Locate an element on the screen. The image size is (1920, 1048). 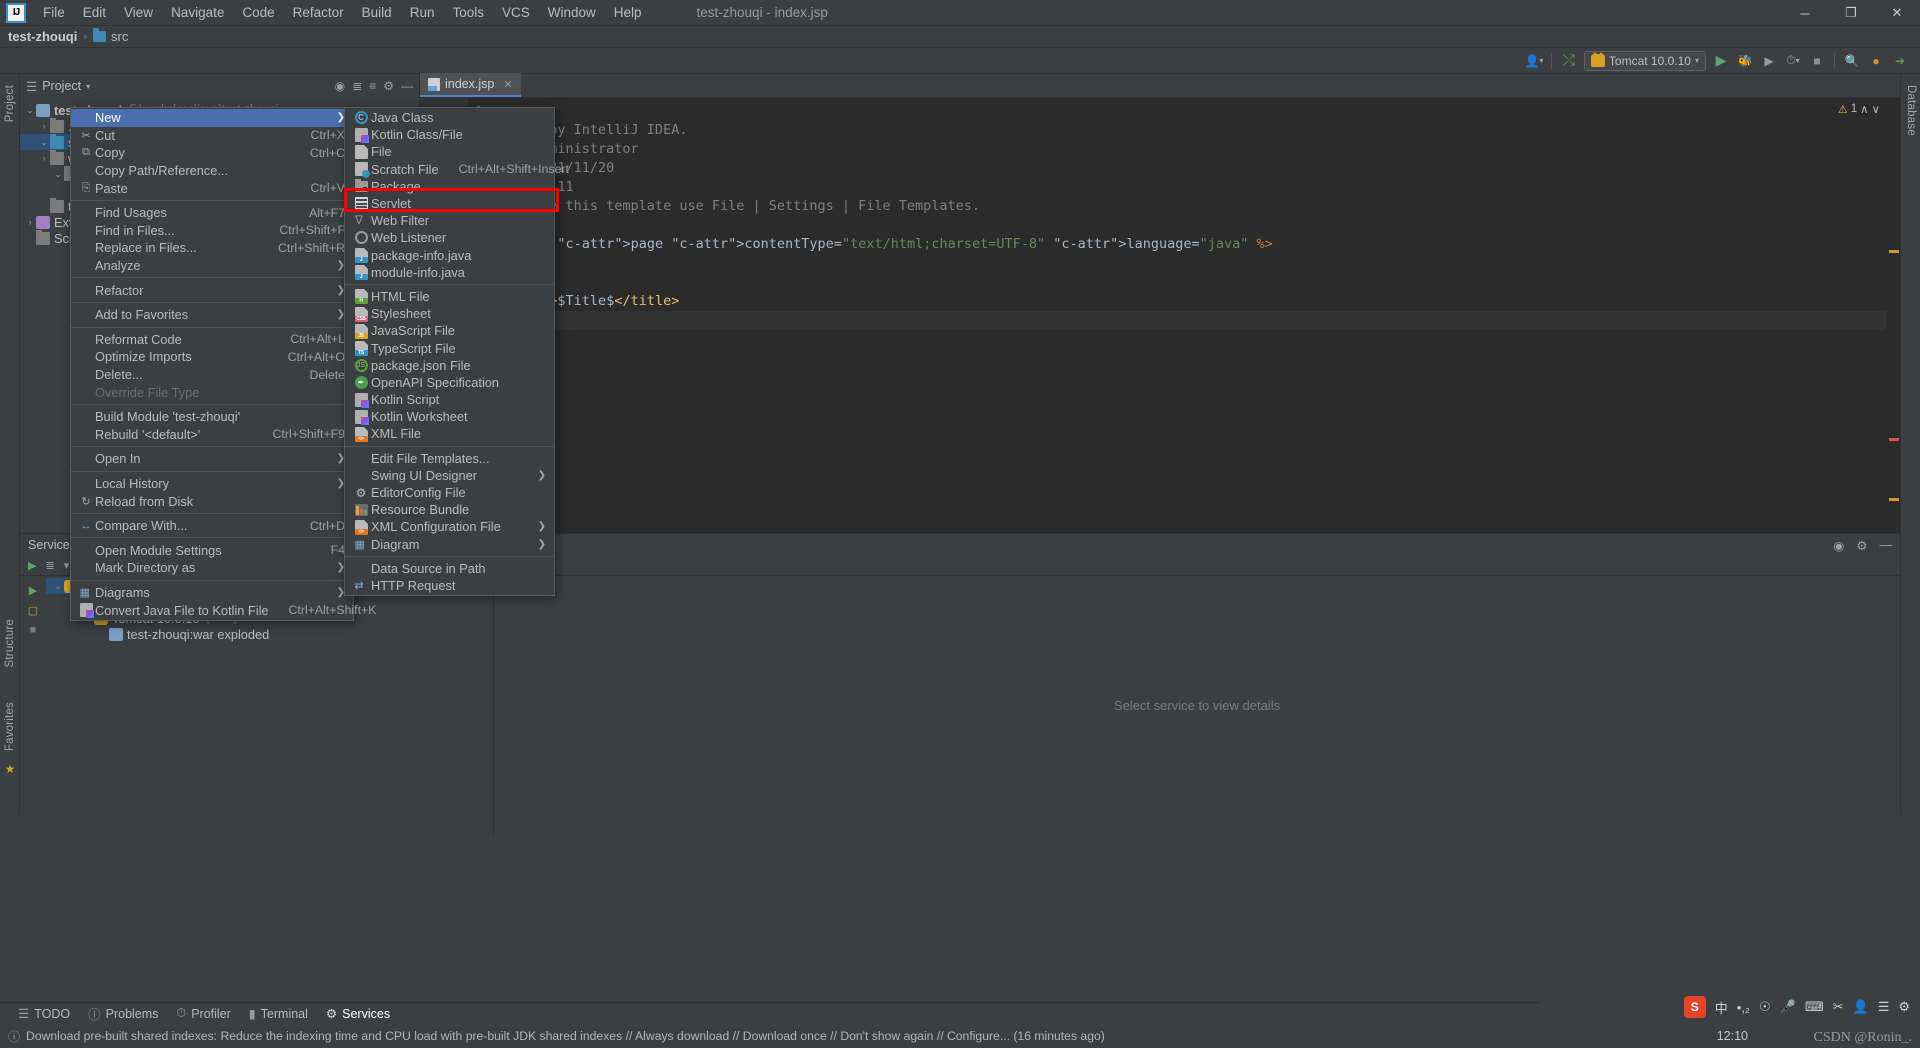
ime-language-icon: 中 is located at coordinates (1721, 1007).